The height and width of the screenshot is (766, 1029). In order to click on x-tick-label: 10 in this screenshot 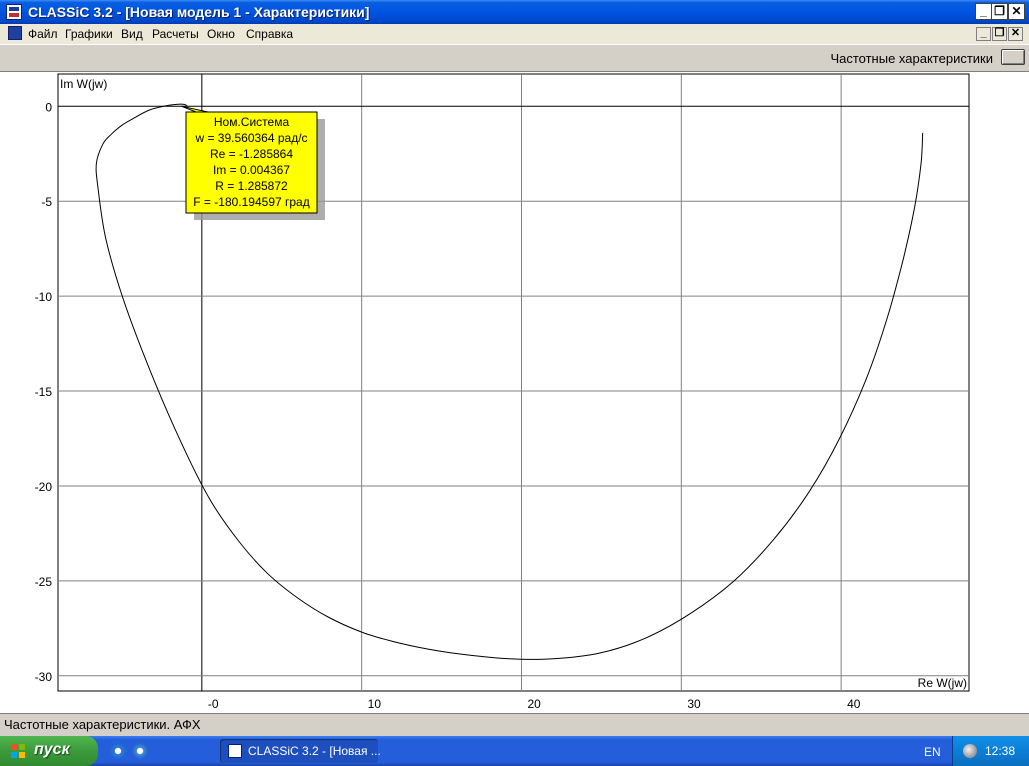, I will do `click(375, 704)`.